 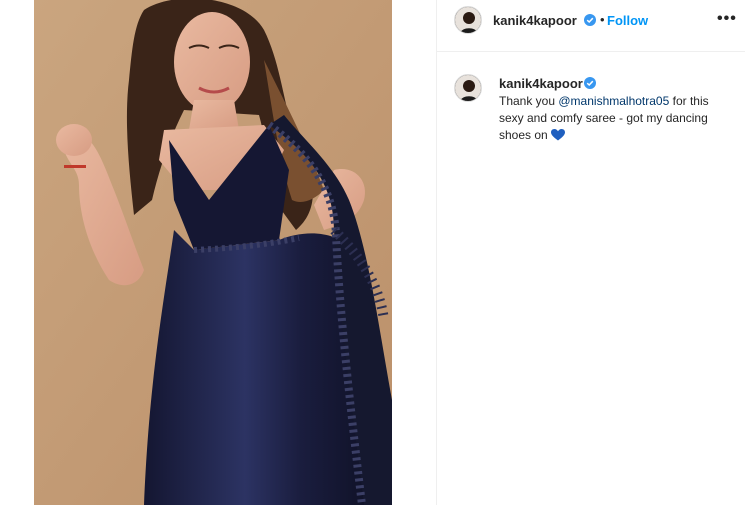 I want to click on blue-heart-icon, so click(x=558, y=135).